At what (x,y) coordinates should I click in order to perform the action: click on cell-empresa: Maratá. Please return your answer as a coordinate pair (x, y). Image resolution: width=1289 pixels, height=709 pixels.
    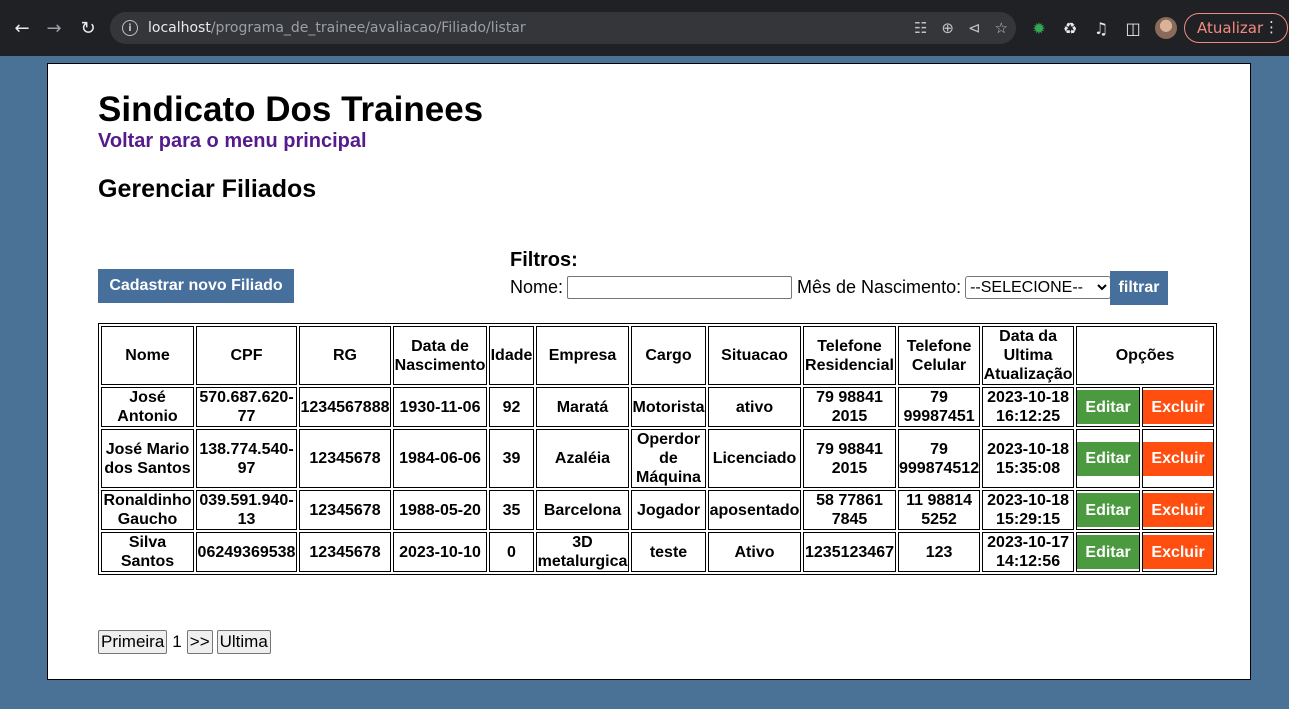
    Looking at the image, I should click on (582, 407).